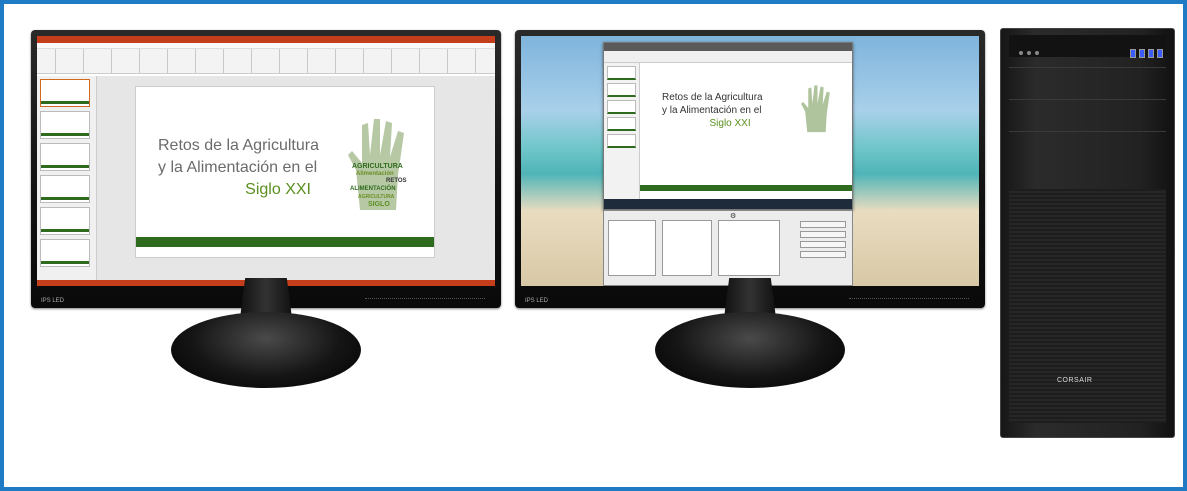 This screenshot has width=1187, height=491. What do you see at coordinates (733, 216) in the screenshot?
I see `gear-icon: ⚙` at bounding box center [733, 216].